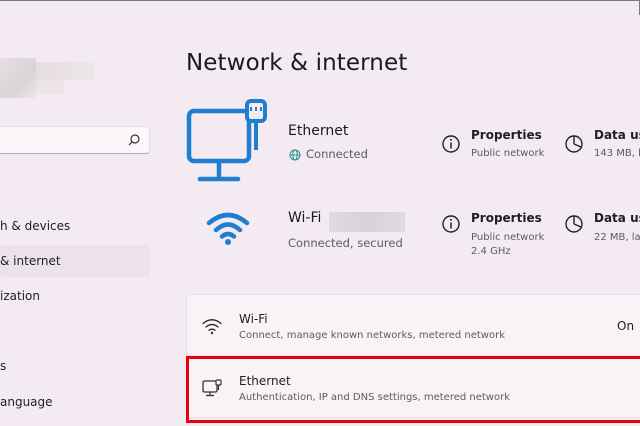 The image size is (640, 426). I want to click on sidebar-item-label: ization, so click(20, 296).